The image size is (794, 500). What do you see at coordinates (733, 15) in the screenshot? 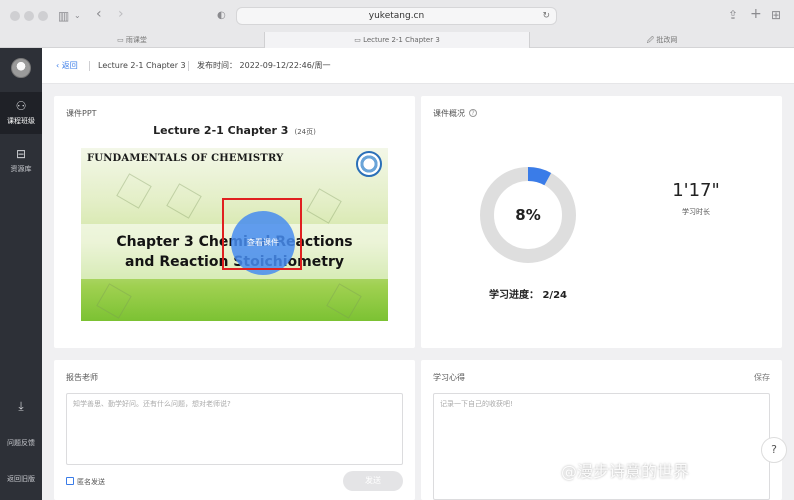
I see `share-icon: ⇪` at bounding box center [733, 15].